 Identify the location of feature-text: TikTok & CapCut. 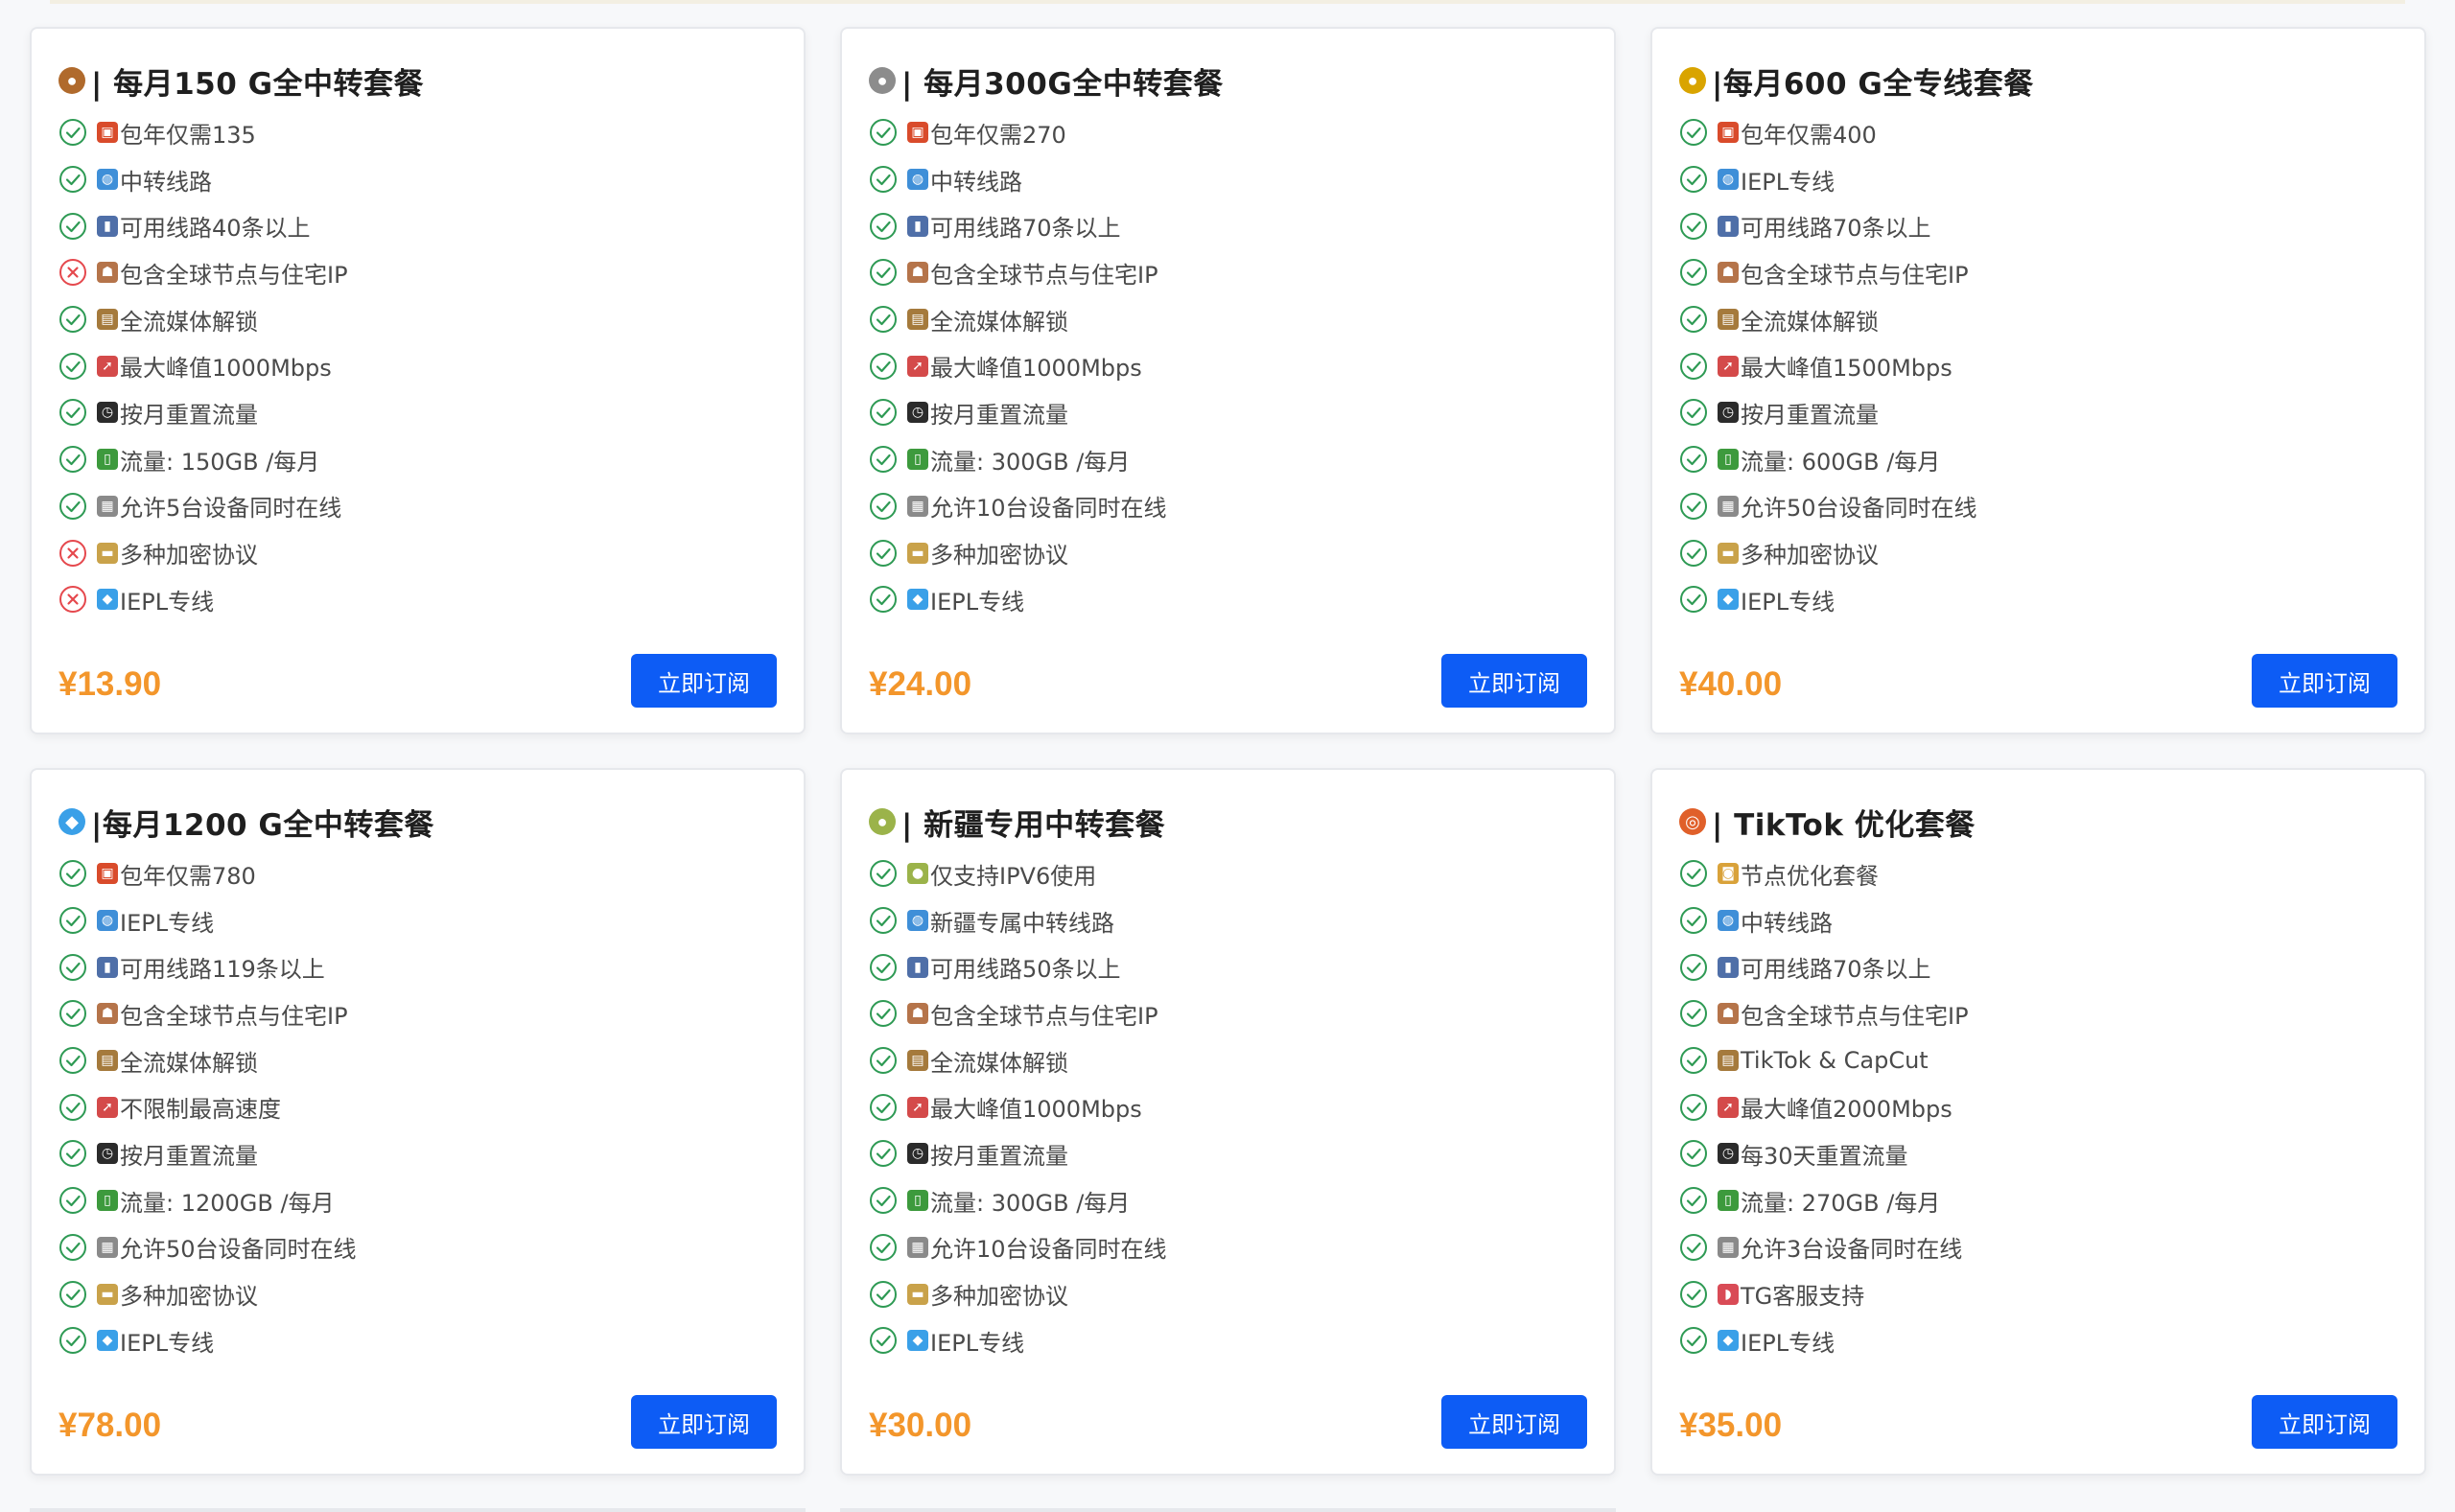
(1835, 1061).